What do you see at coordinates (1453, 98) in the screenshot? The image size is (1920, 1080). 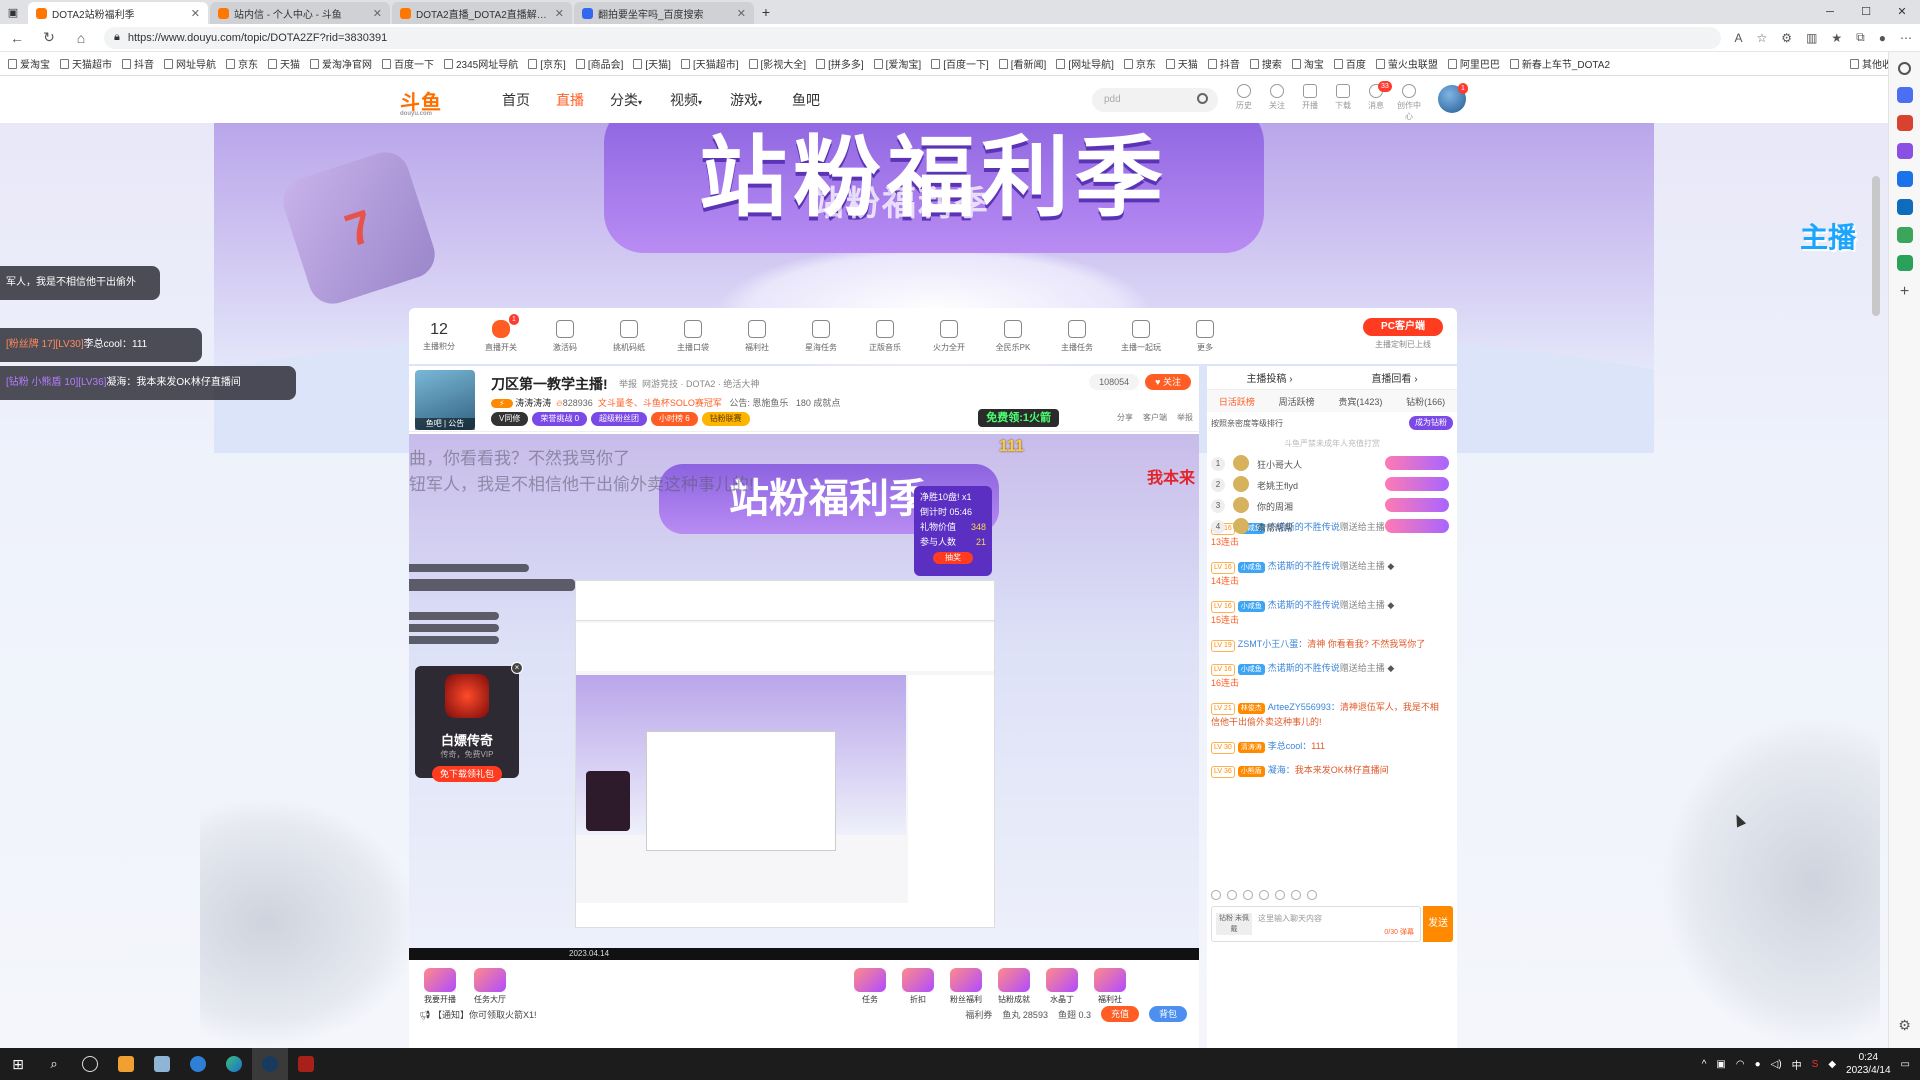 I see `user-avatar: 1` at bounding box center [1453, 98].